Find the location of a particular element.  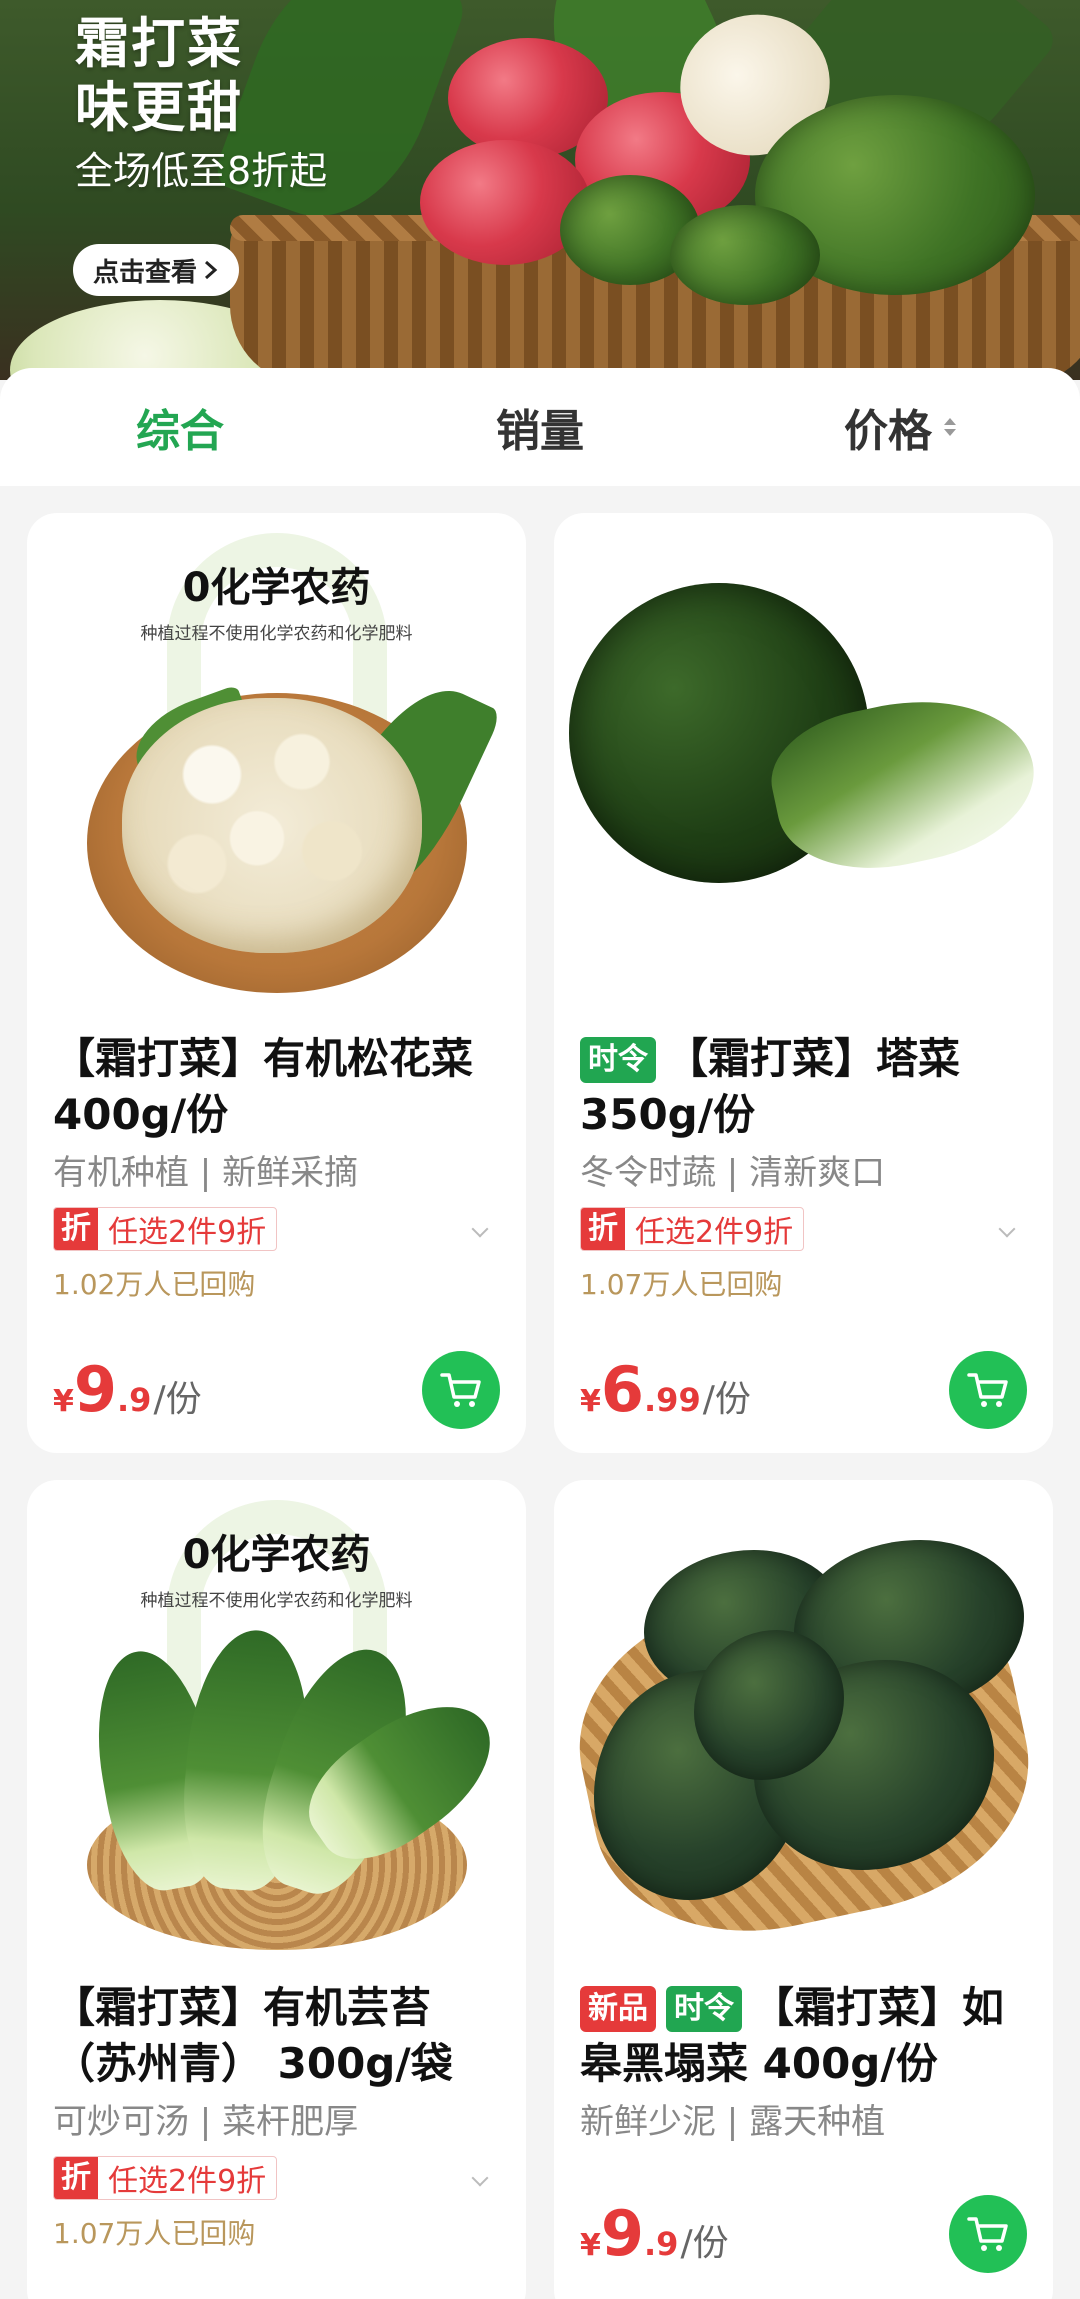

tab-label: 综合 is located at coordinates (180, 431).